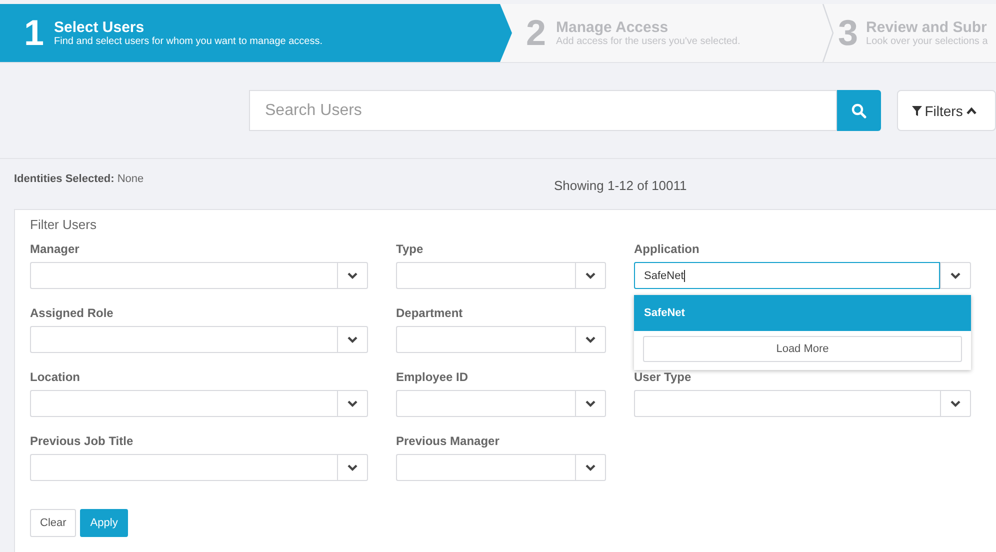 This screenshot has height=552, width=996. What do you see at coordinates (663, 378) in the screenshot?
I see `field-label: User Type` at bounding box center [663, 378].